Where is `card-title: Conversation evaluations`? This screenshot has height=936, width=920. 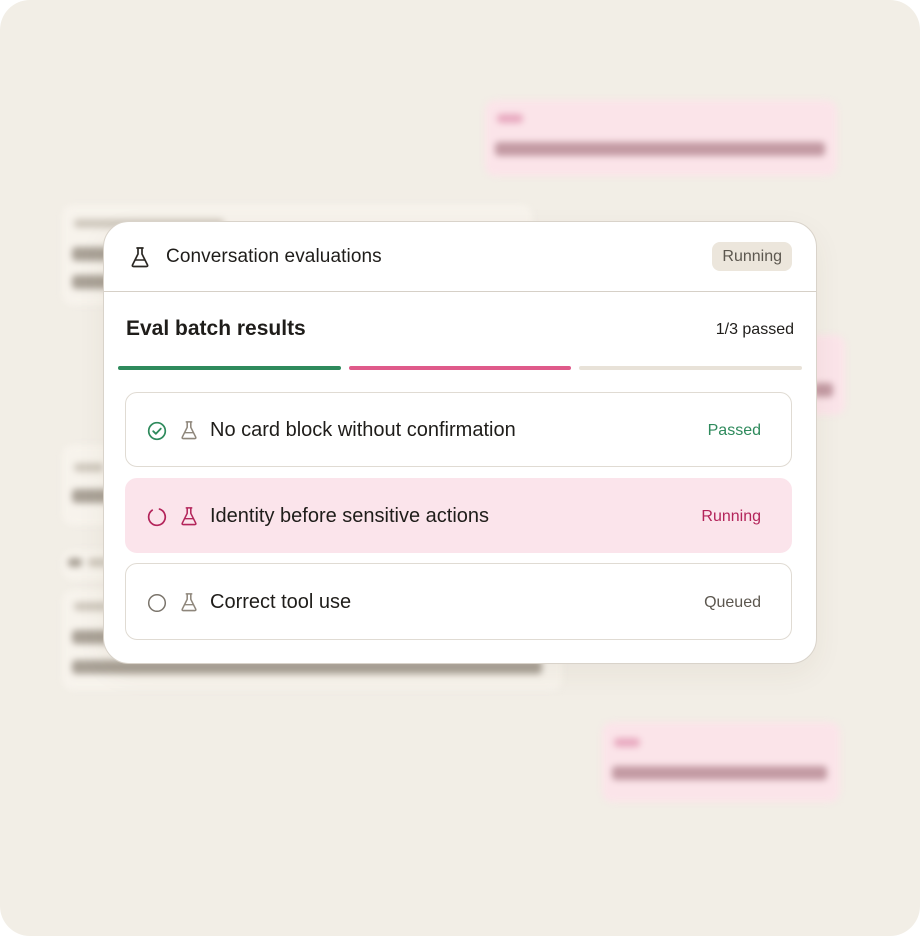
card-title: Conversation evaluations is located at coordinates (274, 256).